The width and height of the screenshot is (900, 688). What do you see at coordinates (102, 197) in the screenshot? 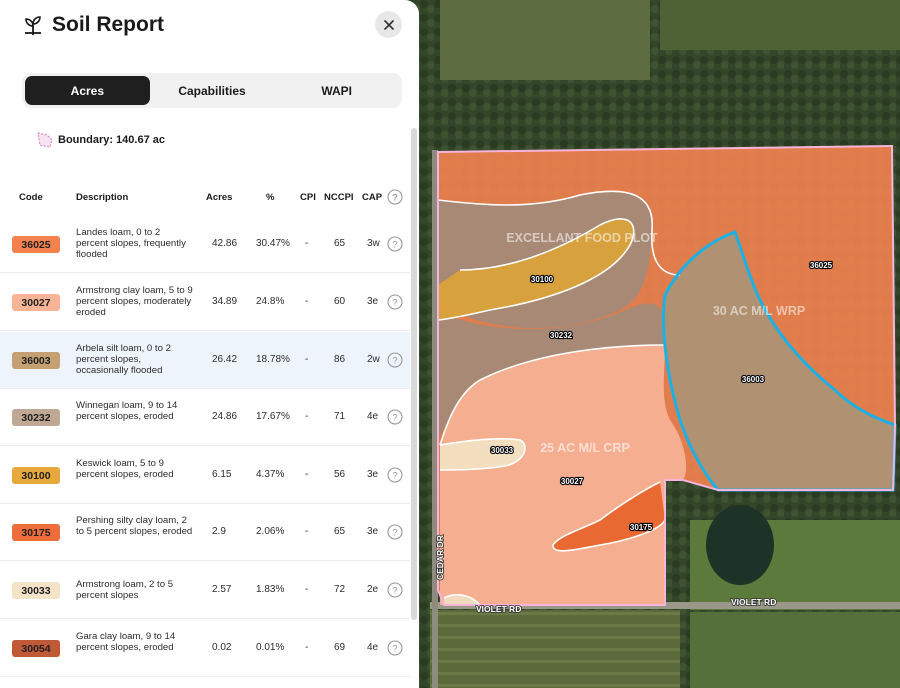
I see `column-description: Description` at bounding box center [102, 197].